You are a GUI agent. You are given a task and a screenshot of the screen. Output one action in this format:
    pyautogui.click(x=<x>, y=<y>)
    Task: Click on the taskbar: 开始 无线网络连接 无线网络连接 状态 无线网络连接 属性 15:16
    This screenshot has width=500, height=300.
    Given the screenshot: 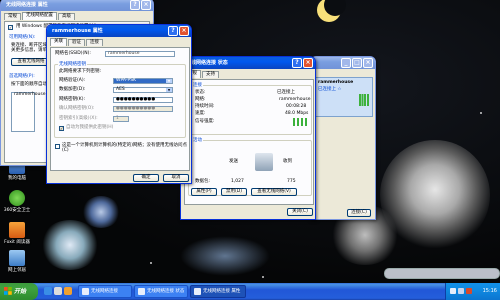 What is the action you would take?
    pyautogui.click(x=250, y=291)
    